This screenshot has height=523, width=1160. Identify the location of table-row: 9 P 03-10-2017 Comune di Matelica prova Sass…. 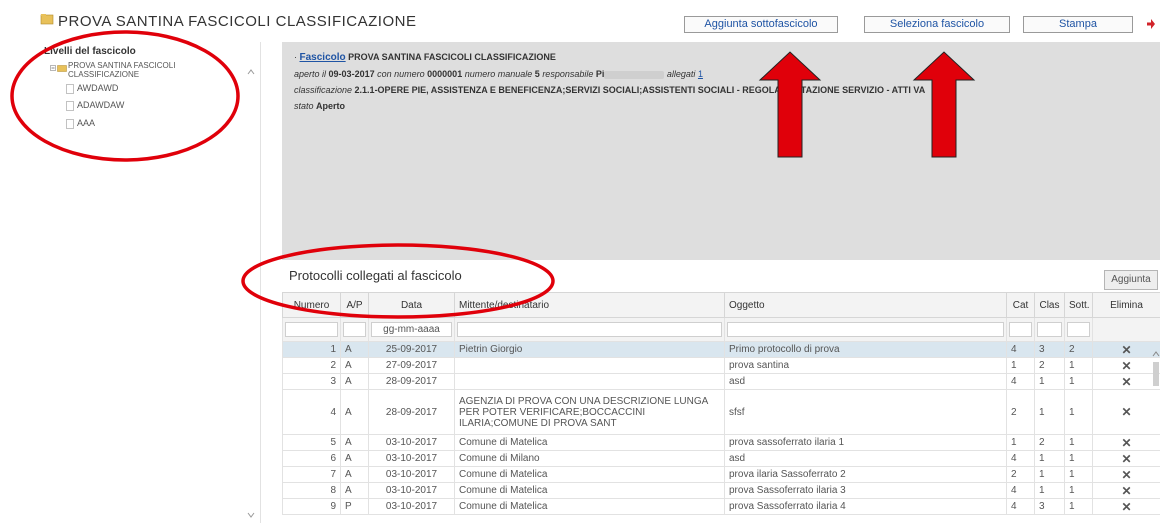
(721, 506).